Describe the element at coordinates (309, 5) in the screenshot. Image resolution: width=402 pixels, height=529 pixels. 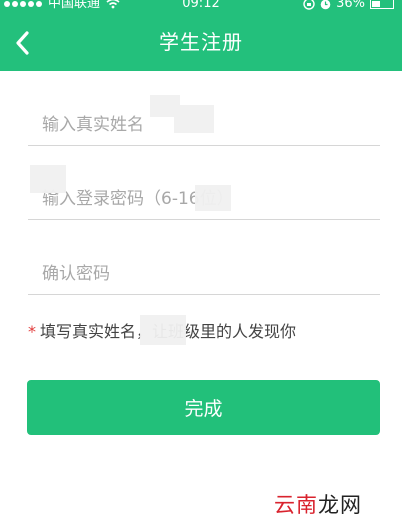
I see `rotation-lock-icon` at that location.